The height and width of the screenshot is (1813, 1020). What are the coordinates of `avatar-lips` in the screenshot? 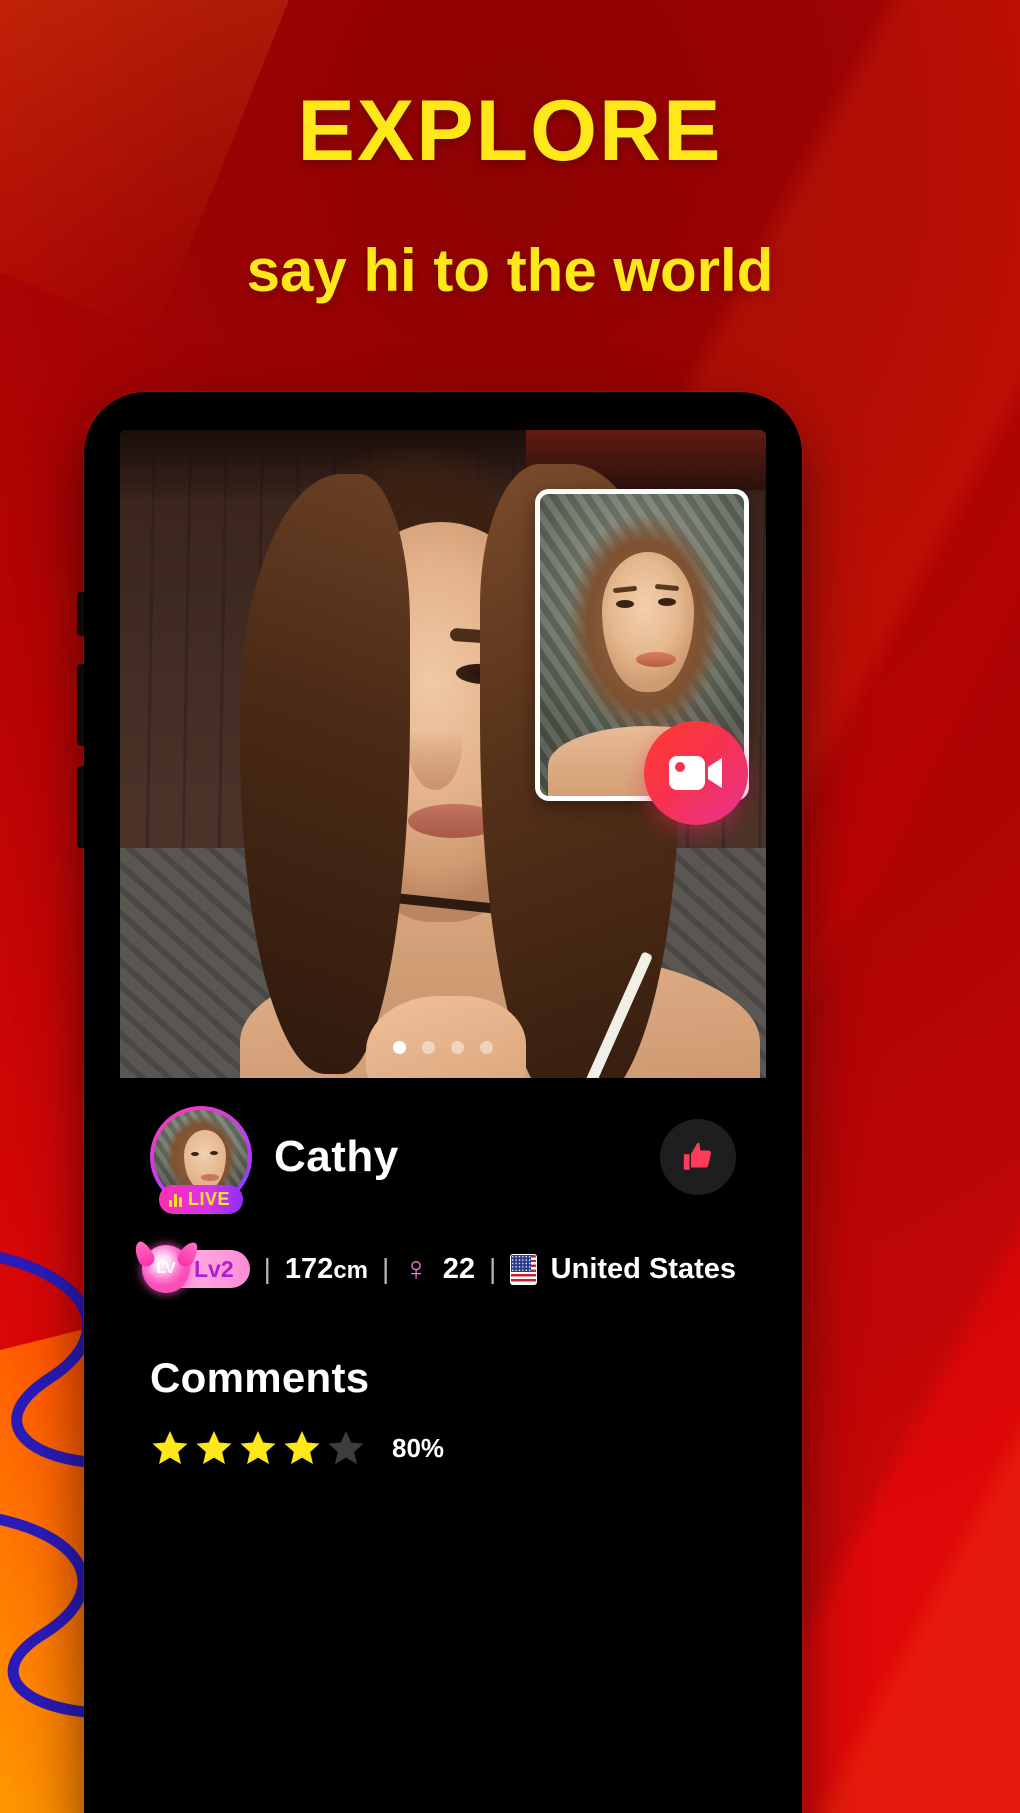 It's located at (210, 1177).